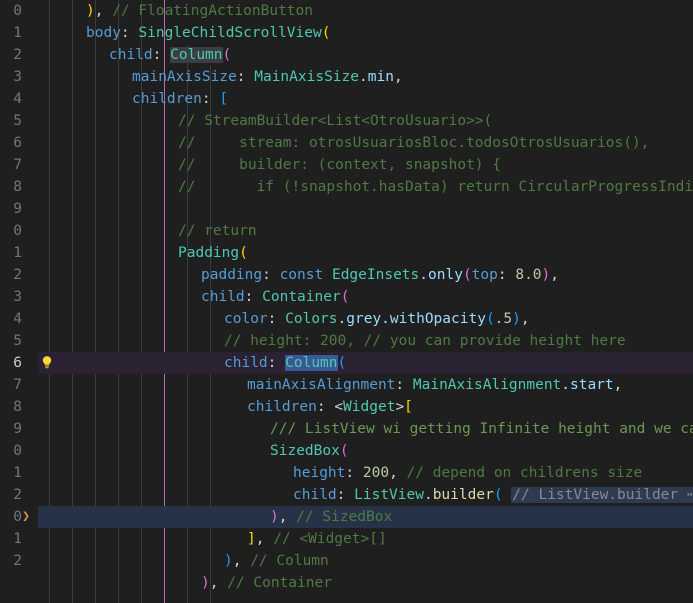  I want to click on lightbulb-icon, so click(47, 363).